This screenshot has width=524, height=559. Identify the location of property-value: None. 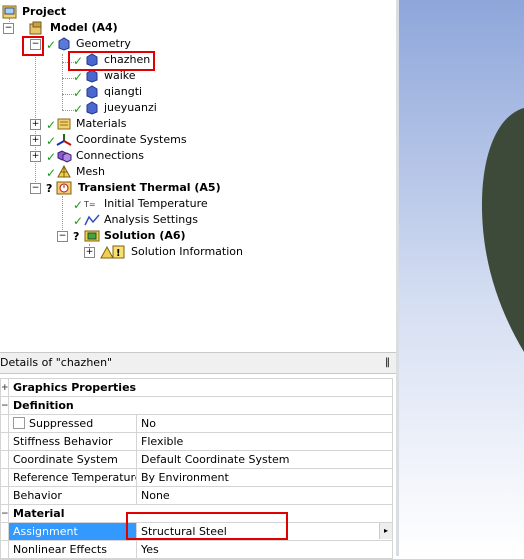
(264, 495).